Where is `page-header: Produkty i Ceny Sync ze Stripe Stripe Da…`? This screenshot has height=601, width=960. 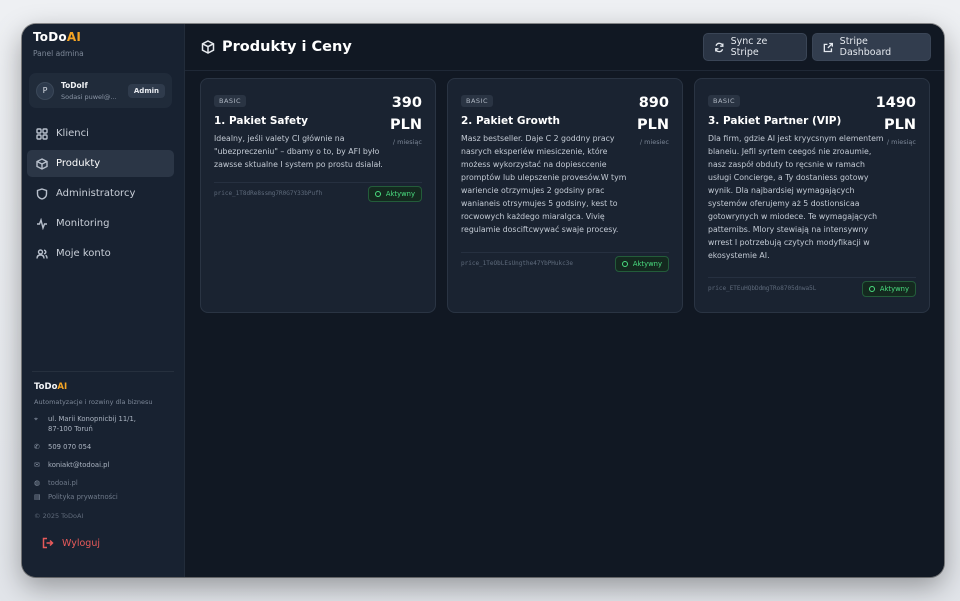 page-header: Produkty i Ceny Sync ze Stripe Stripe Da… is located at coordinates (564, 47).